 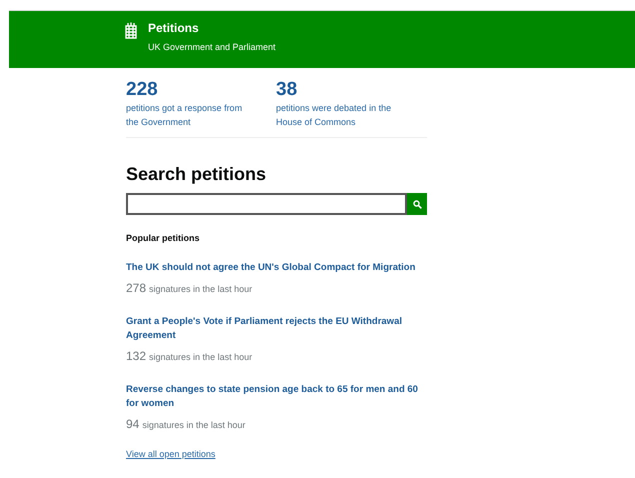 What do you see at coordinates (201, 90) in the screenshot?
I see `stat-number: 228` at bounding box center [201, 90].